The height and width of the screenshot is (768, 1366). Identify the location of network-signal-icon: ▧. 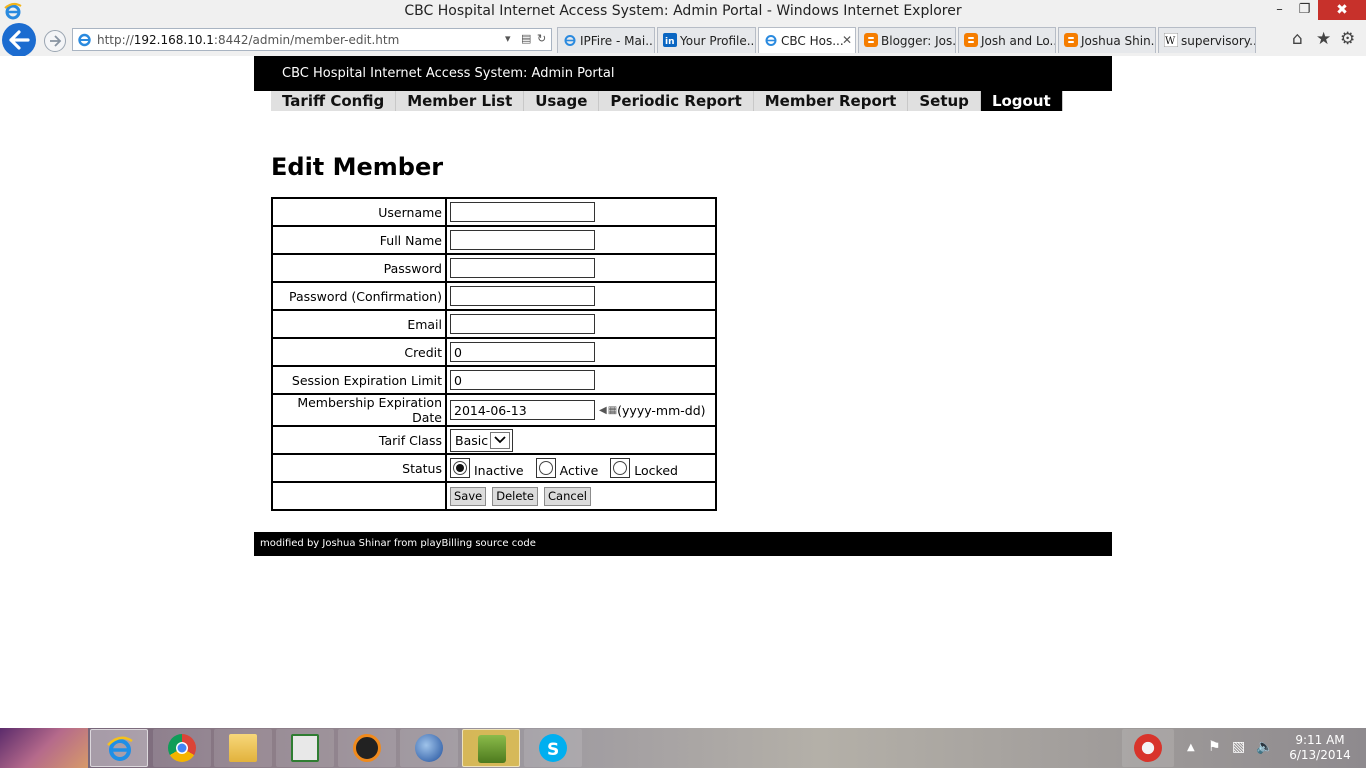
(1238, 747).